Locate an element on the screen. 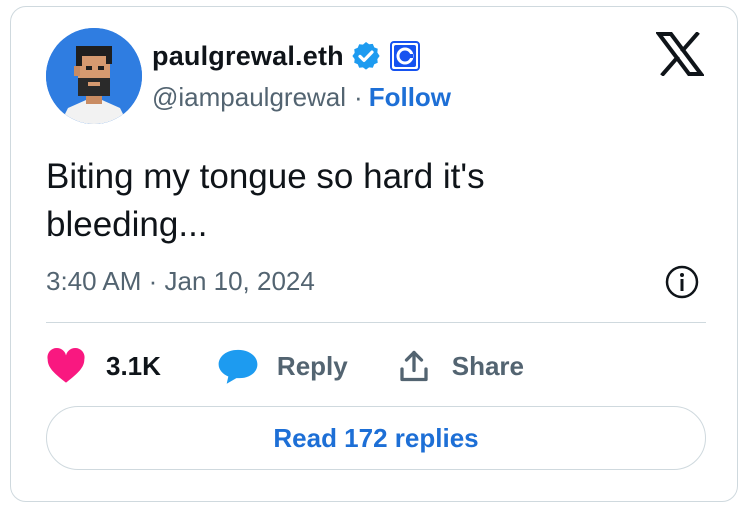  heart-icon is located at coordinates (66, 365).